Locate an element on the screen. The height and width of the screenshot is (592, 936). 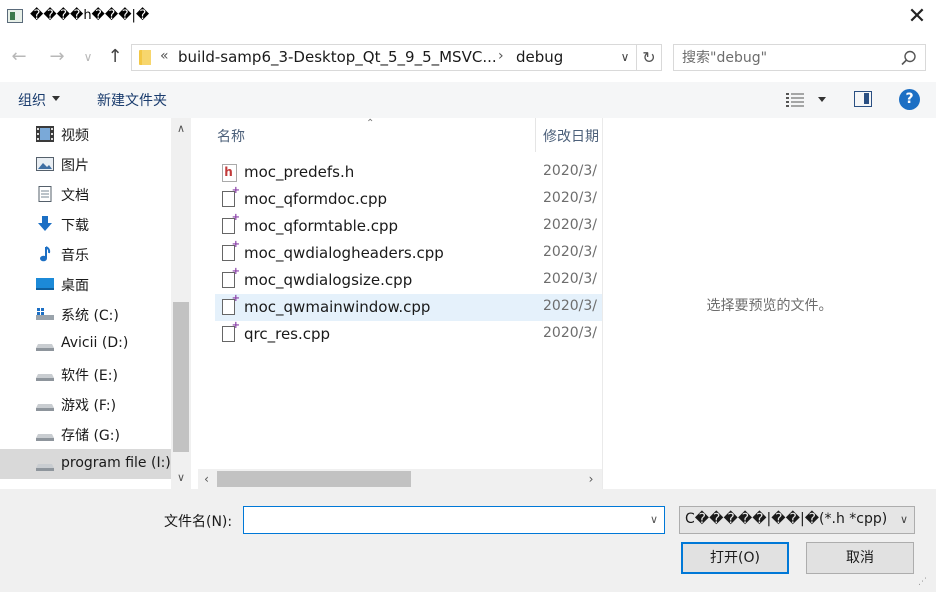
command-bar: 组织 新建文件夹 ? is located at coordinates (468, 100).